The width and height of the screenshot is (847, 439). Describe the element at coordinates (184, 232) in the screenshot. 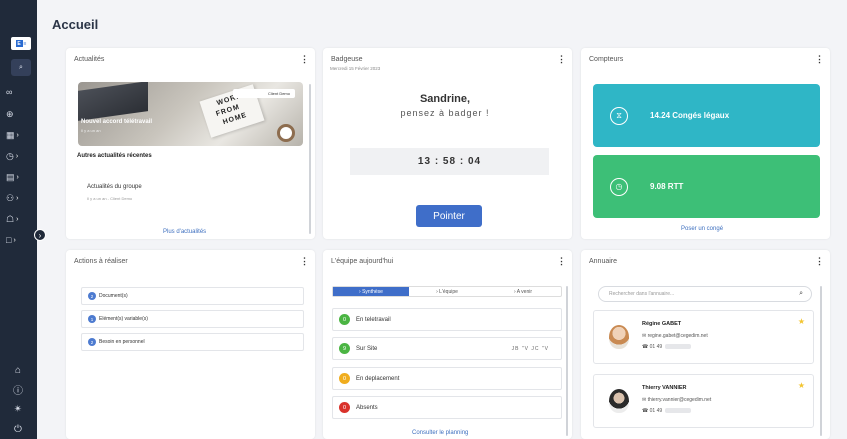

I see `more-news-link: Plus d'actualités` at that location.